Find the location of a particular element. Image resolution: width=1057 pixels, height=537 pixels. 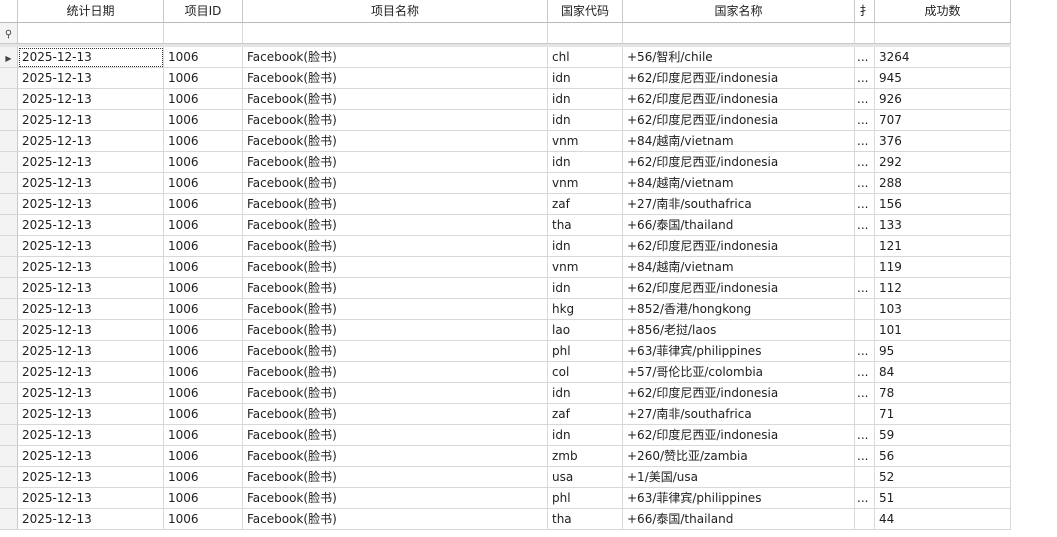

cell-country-code: tha is located at coordinates (585, 225).